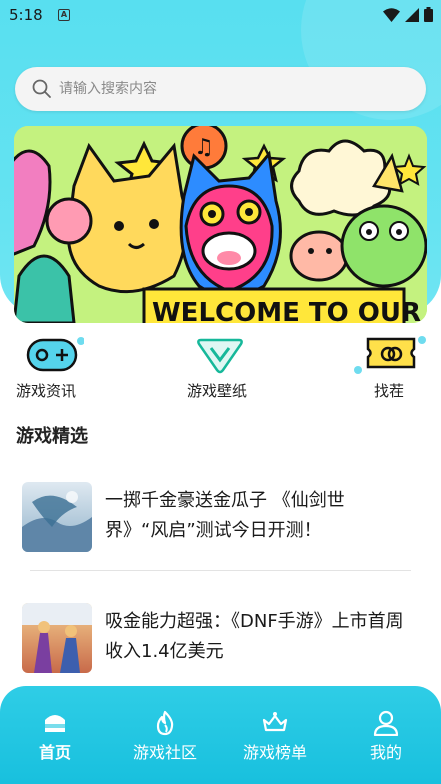  Describe the element at coordinates (217, 391) in the screenshot. I see `quick-nav-label: 游戏壁纸` at that location.